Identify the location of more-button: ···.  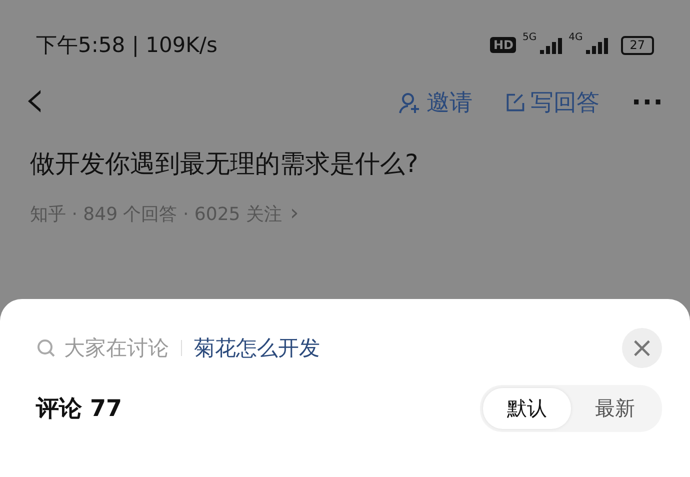
(647, 103).